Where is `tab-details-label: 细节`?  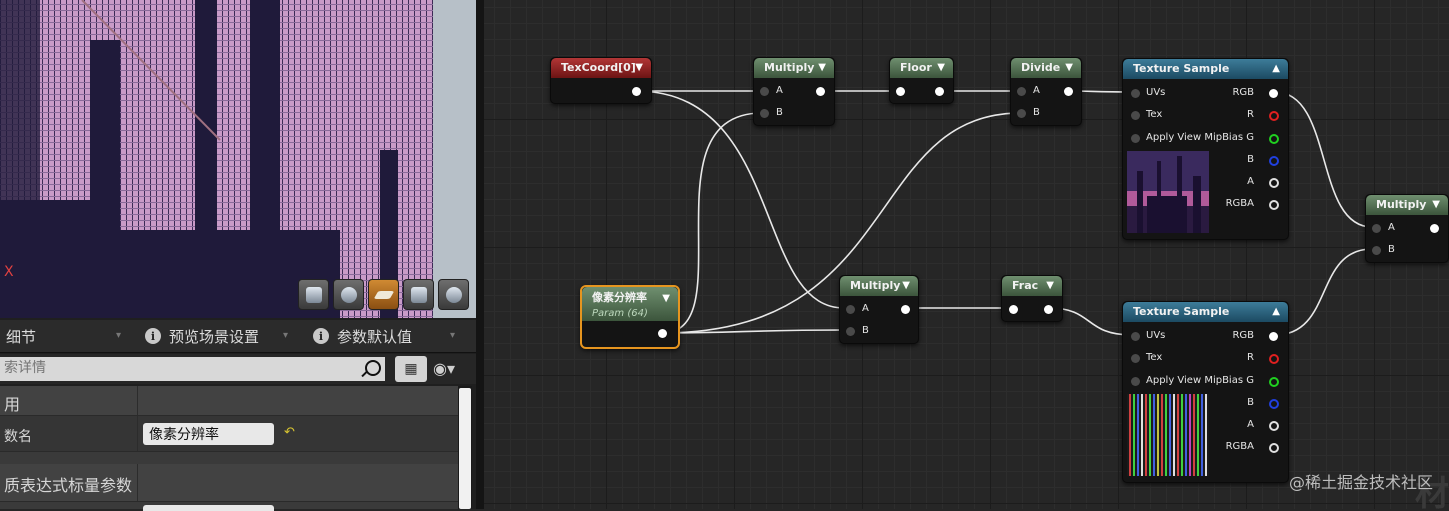 tab-details-label: 细节 is located at coordinates (21, 336).